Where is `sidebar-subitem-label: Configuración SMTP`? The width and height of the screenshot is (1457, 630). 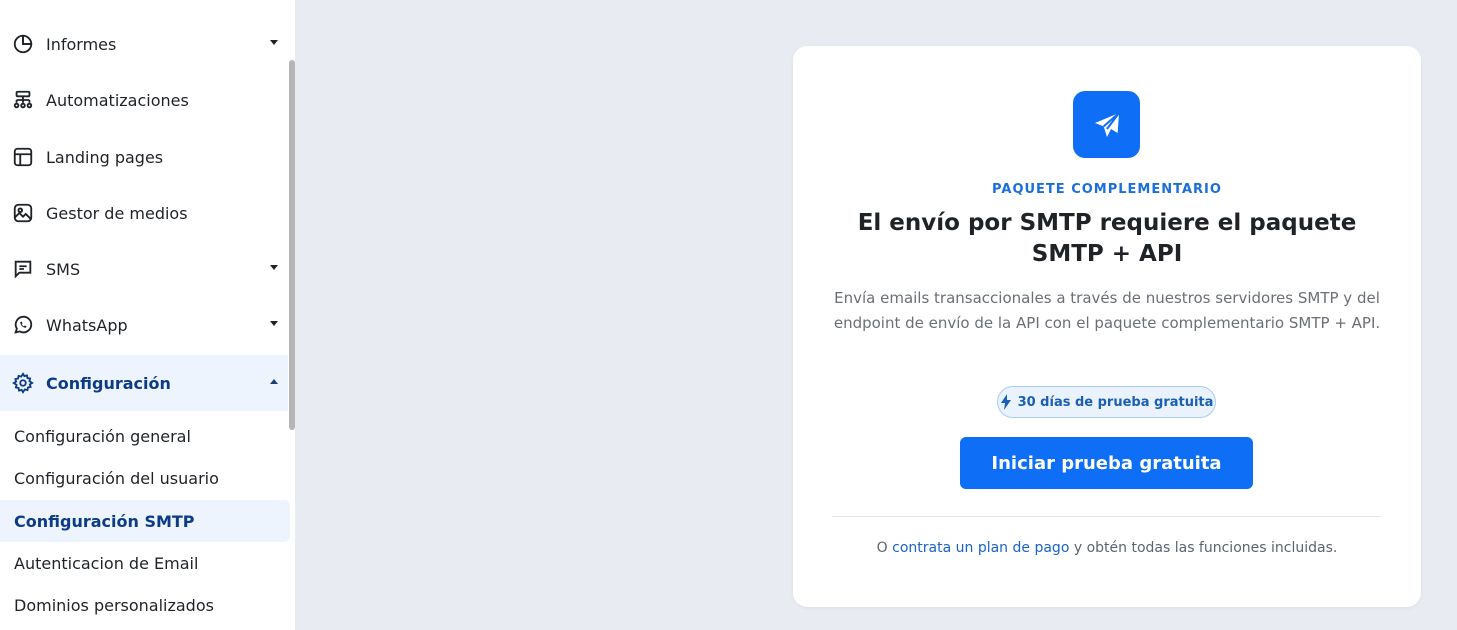 sidebar-subitem-label: Configuración SMTP is located at coordinates (104, 521).